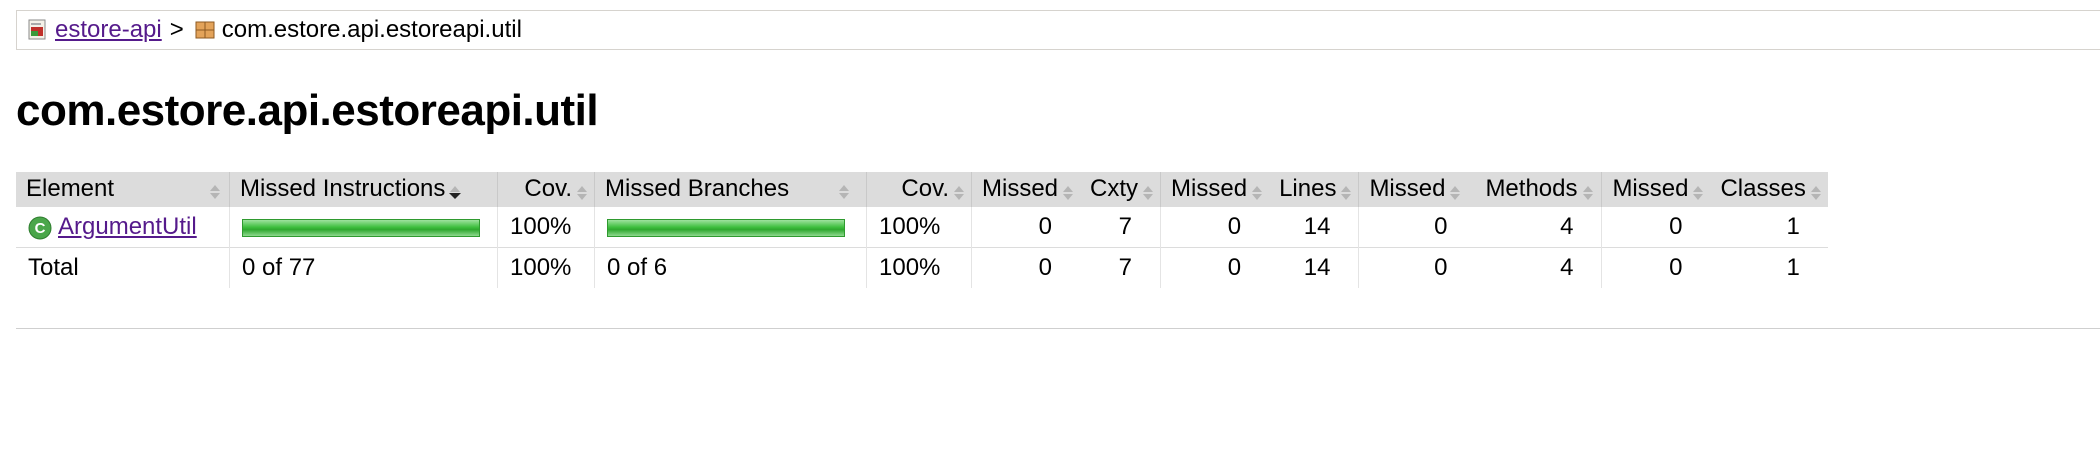 This screenshot has width=2100, height=452. I want to click on cell-total-methods: 4, so click(1538, 267).